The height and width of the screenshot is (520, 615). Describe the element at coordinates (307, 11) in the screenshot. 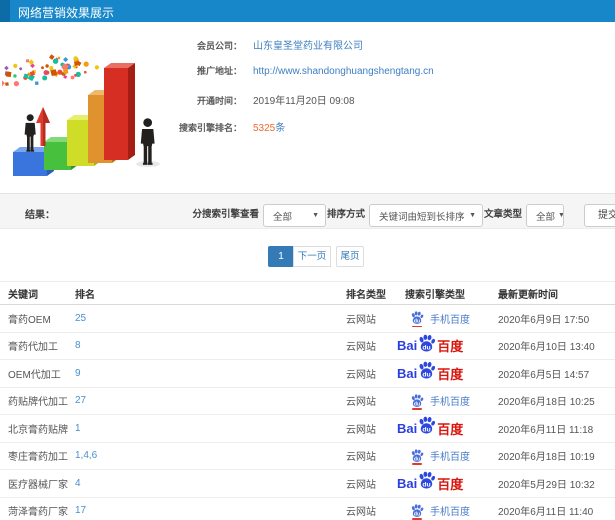

I see `header-bar: 网络营销效果展示` at that location.